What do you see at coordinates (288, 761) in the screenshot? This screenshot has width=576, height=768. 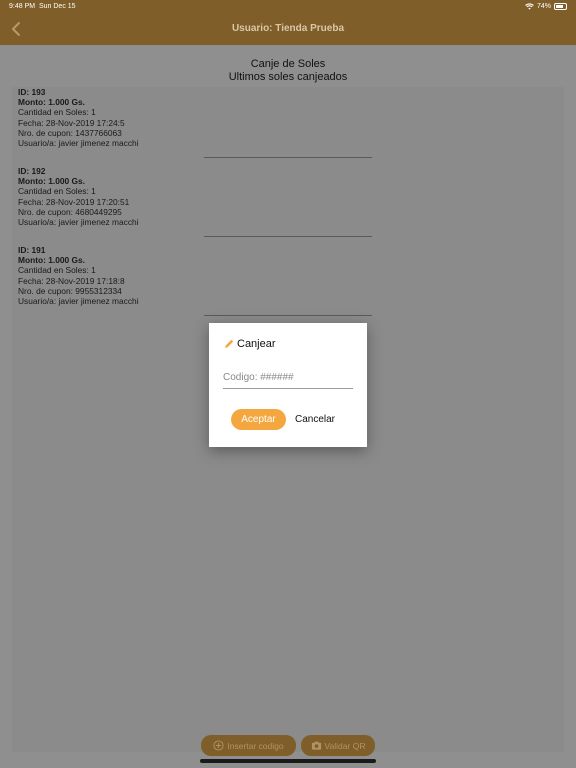 I see `home-indicator` at bounding box center [288, 761].